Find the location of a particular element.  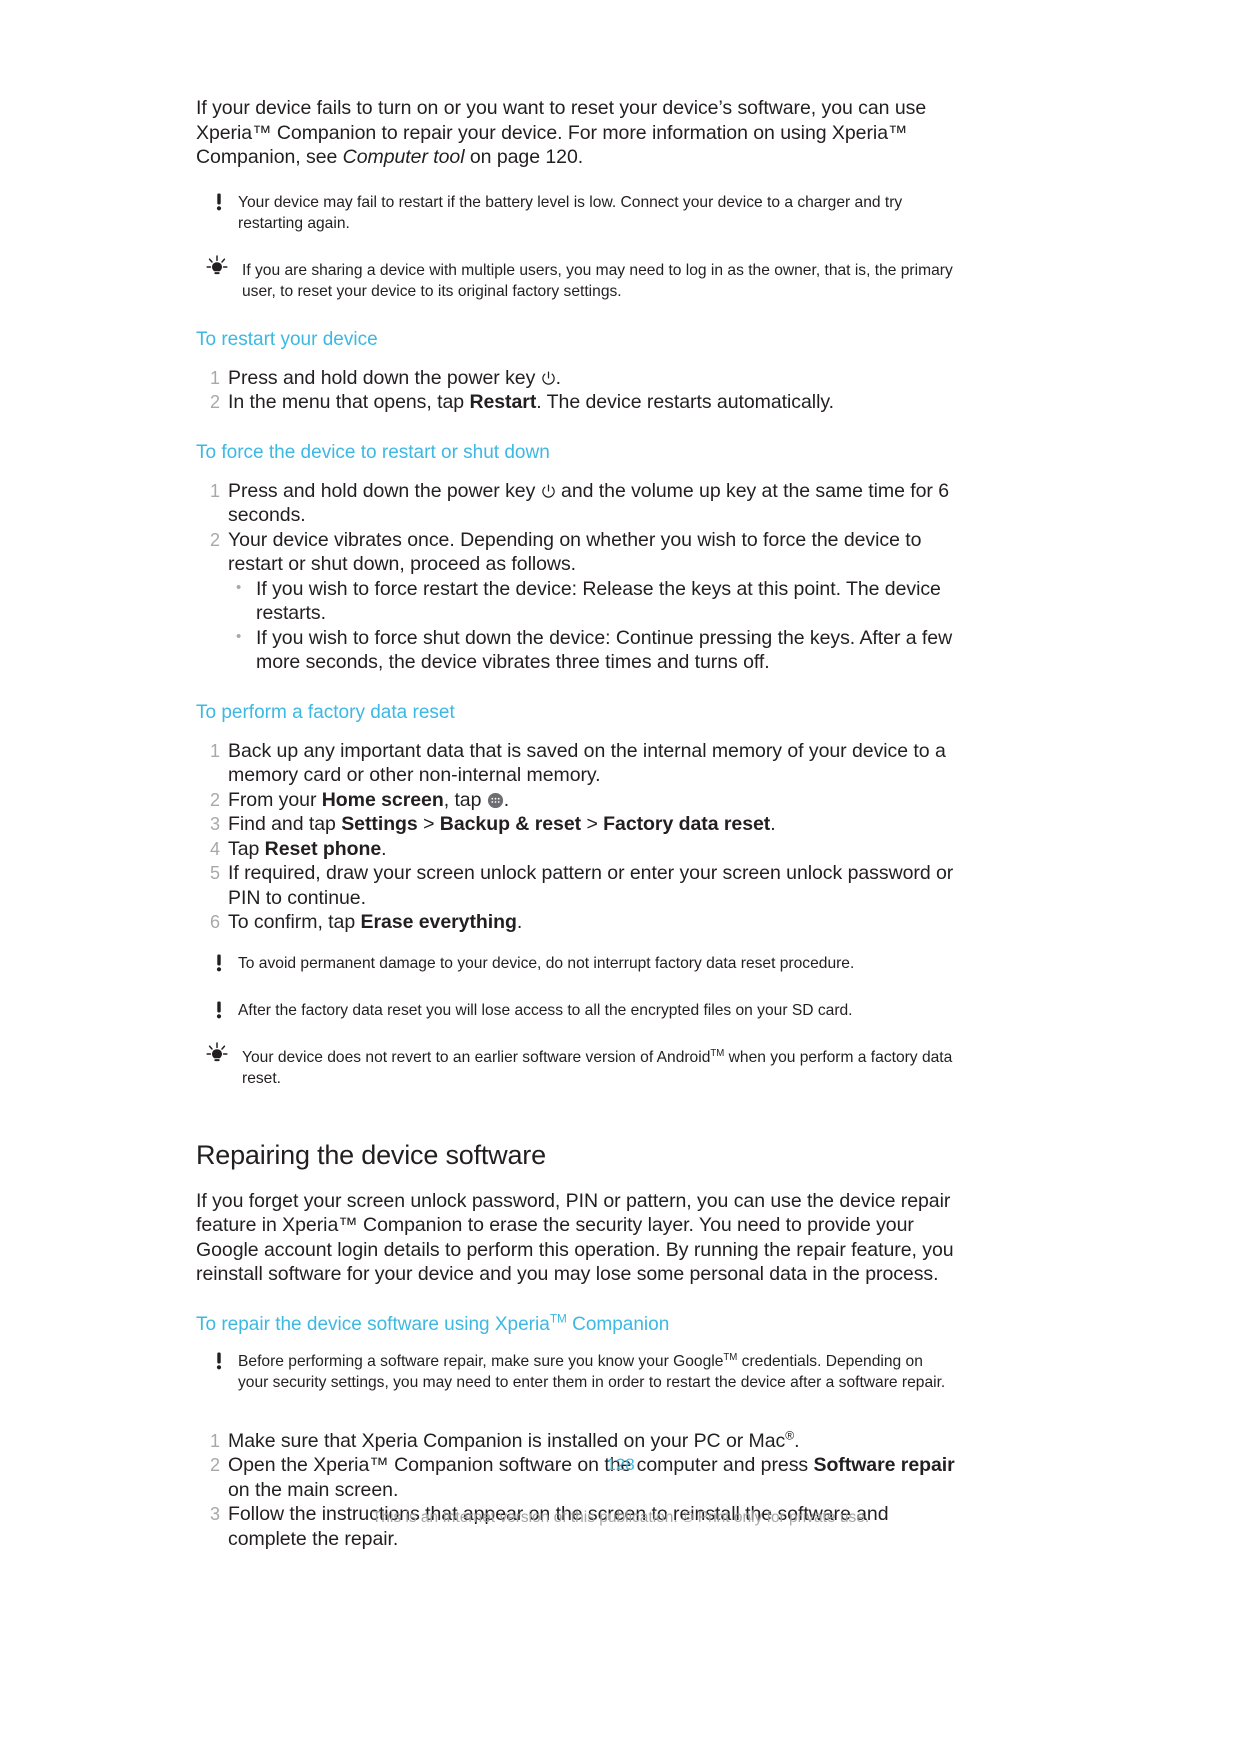

step-bold-term-backup-reset: Backup & reset is located at coordinates (510, 824).